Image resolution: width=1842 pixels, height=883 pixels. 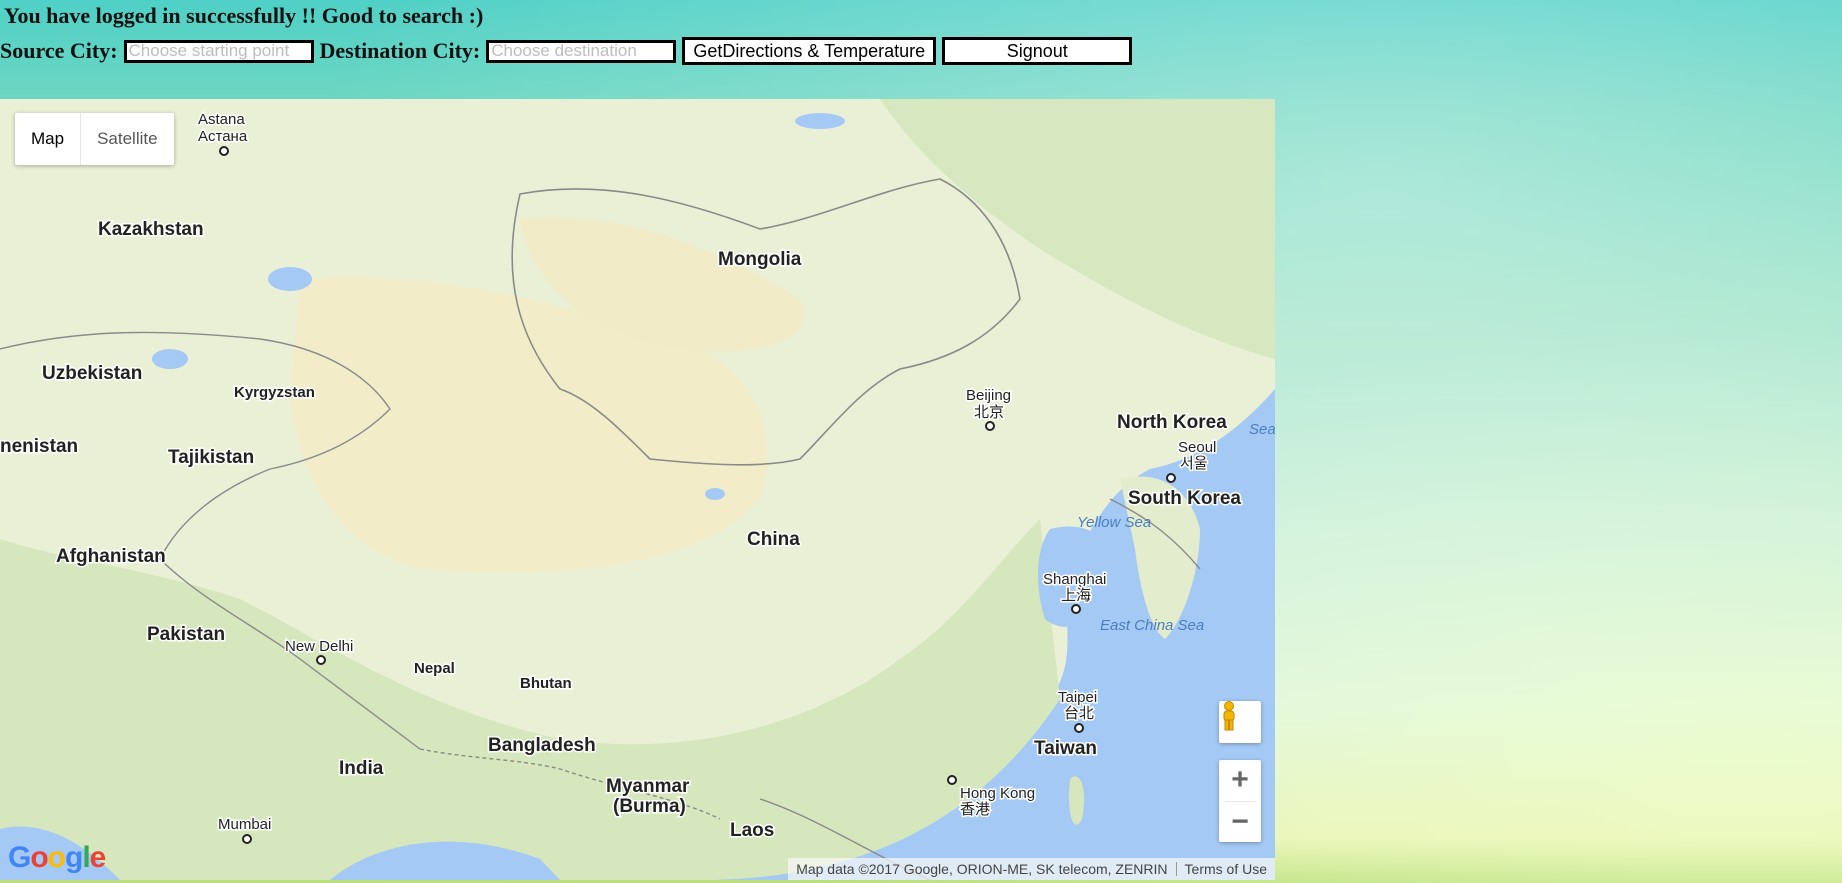 What do you see at coordinates (1240, 821) in the screenshot?
I see `zoom-out-icon: −` at bounding box center [1240, 821].